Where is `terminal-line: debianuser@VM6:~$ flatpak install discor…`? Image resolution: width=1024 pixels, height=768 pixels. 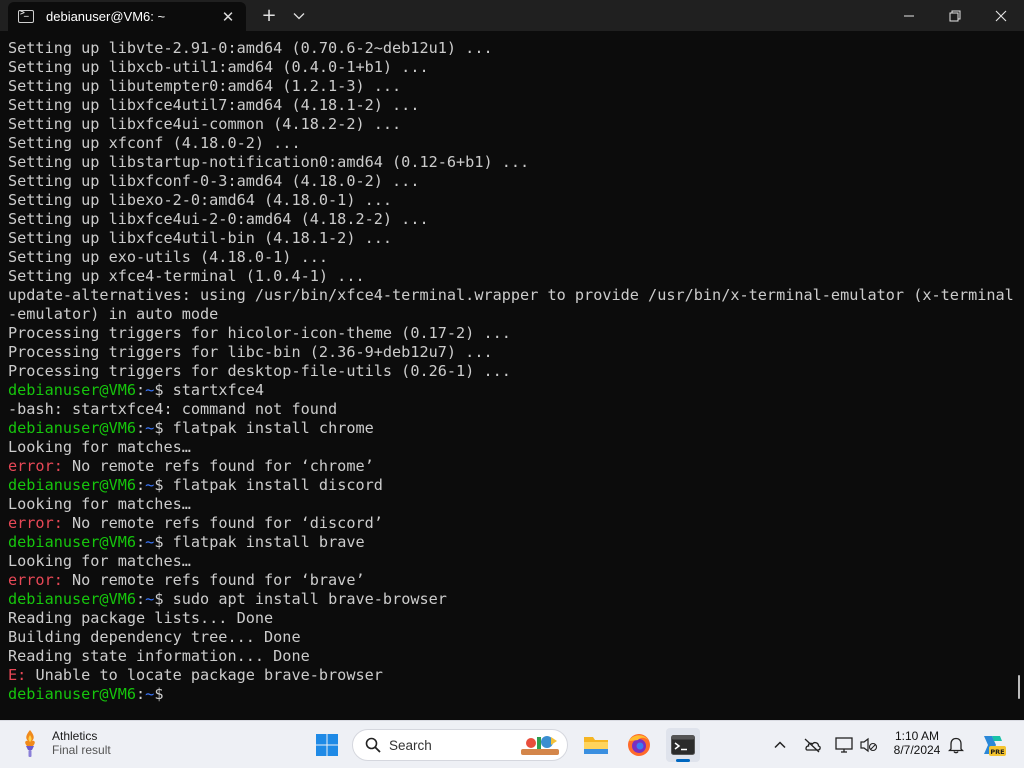 terminal-line: debianuser@VM6:~$ flatpak install discor… is located at coordinates (511, 485).